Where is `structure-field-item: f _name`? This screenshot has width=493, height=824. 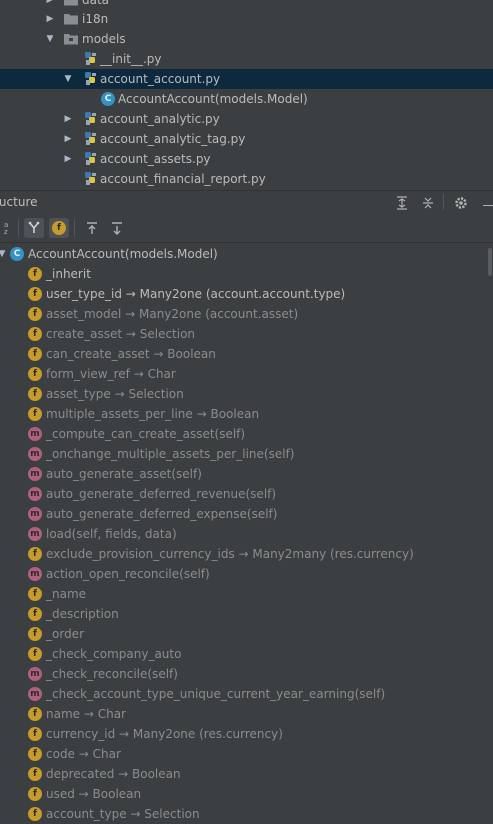
structure-field-item: f _name is located at coordinates (246, 594).